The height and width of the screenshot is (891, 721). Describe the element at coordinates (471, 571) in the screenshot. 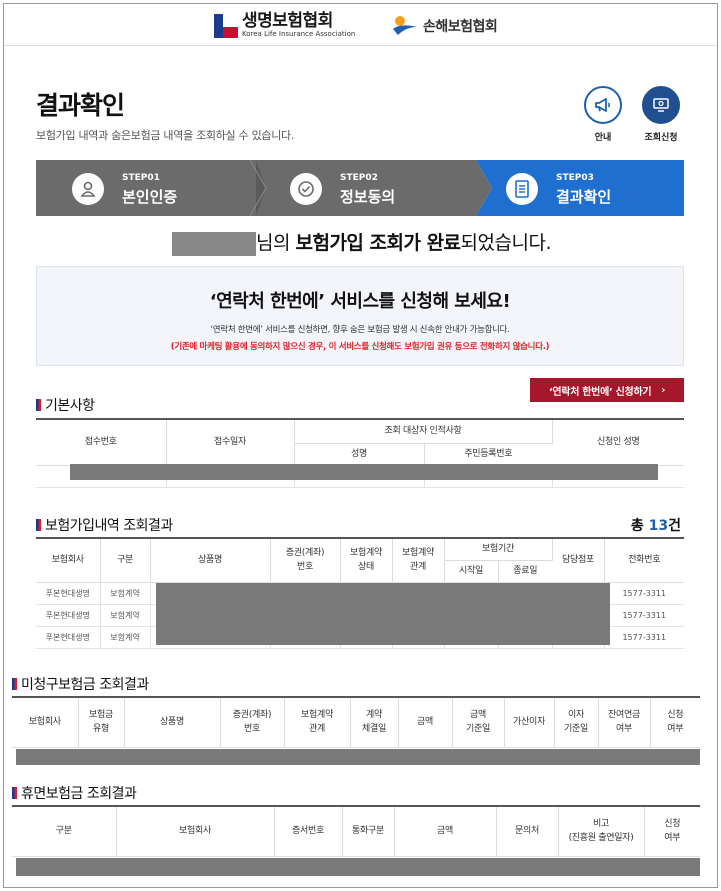

I see `header-start-date: 시작일` at that location.